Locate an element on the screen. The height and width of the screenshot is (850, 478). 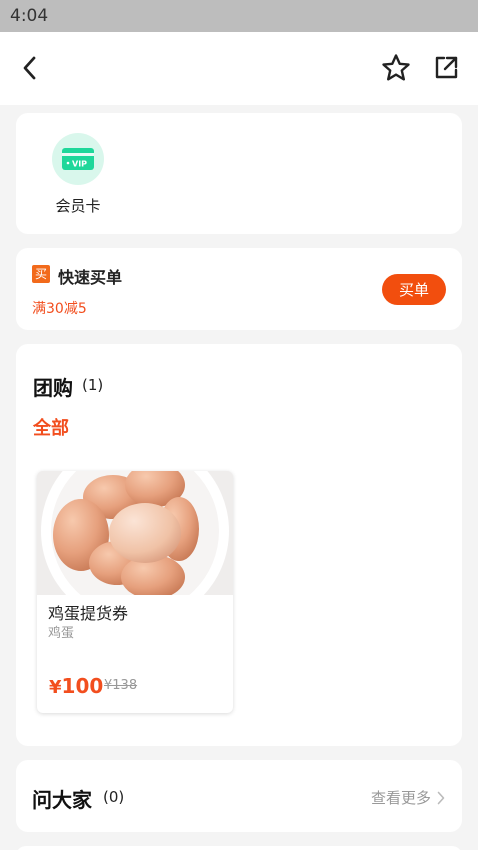
deal-subtitle: 鸡蛋 is located at coordinates (61, 633).